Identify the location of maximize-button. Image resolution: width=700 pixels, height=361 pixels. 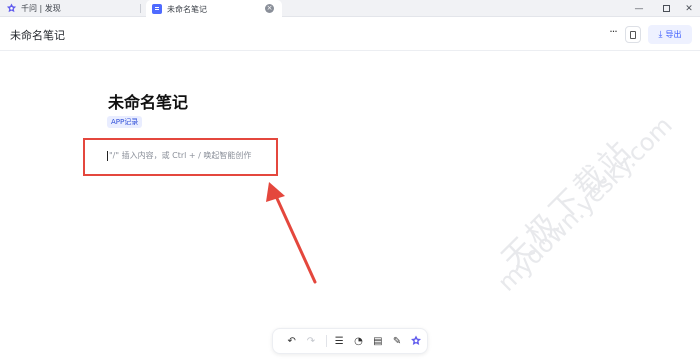
(666, 8).